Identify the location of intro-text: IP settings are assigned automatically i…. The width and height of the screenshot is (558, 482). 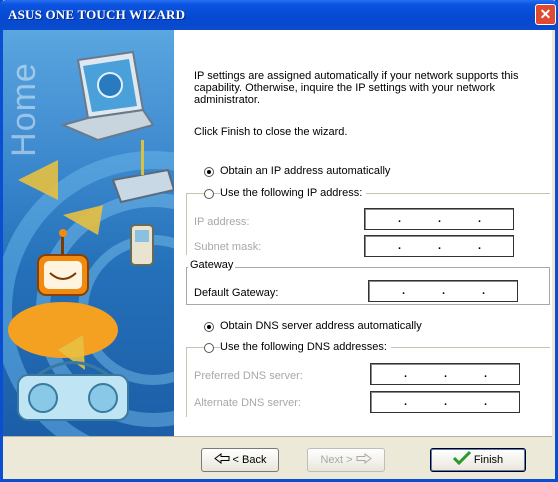
(356, 88).